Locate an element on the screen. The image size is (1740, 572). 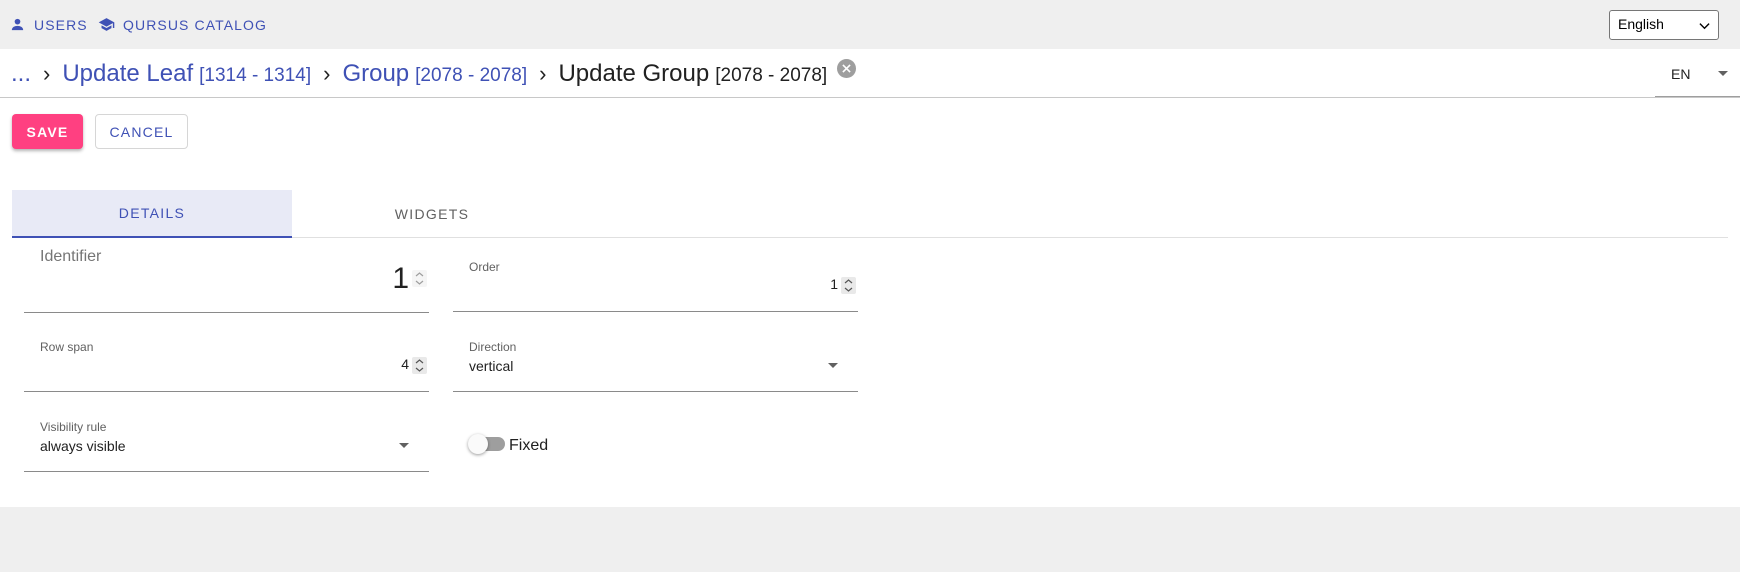
locale-select: EN is located at coordinates (1697, 73).